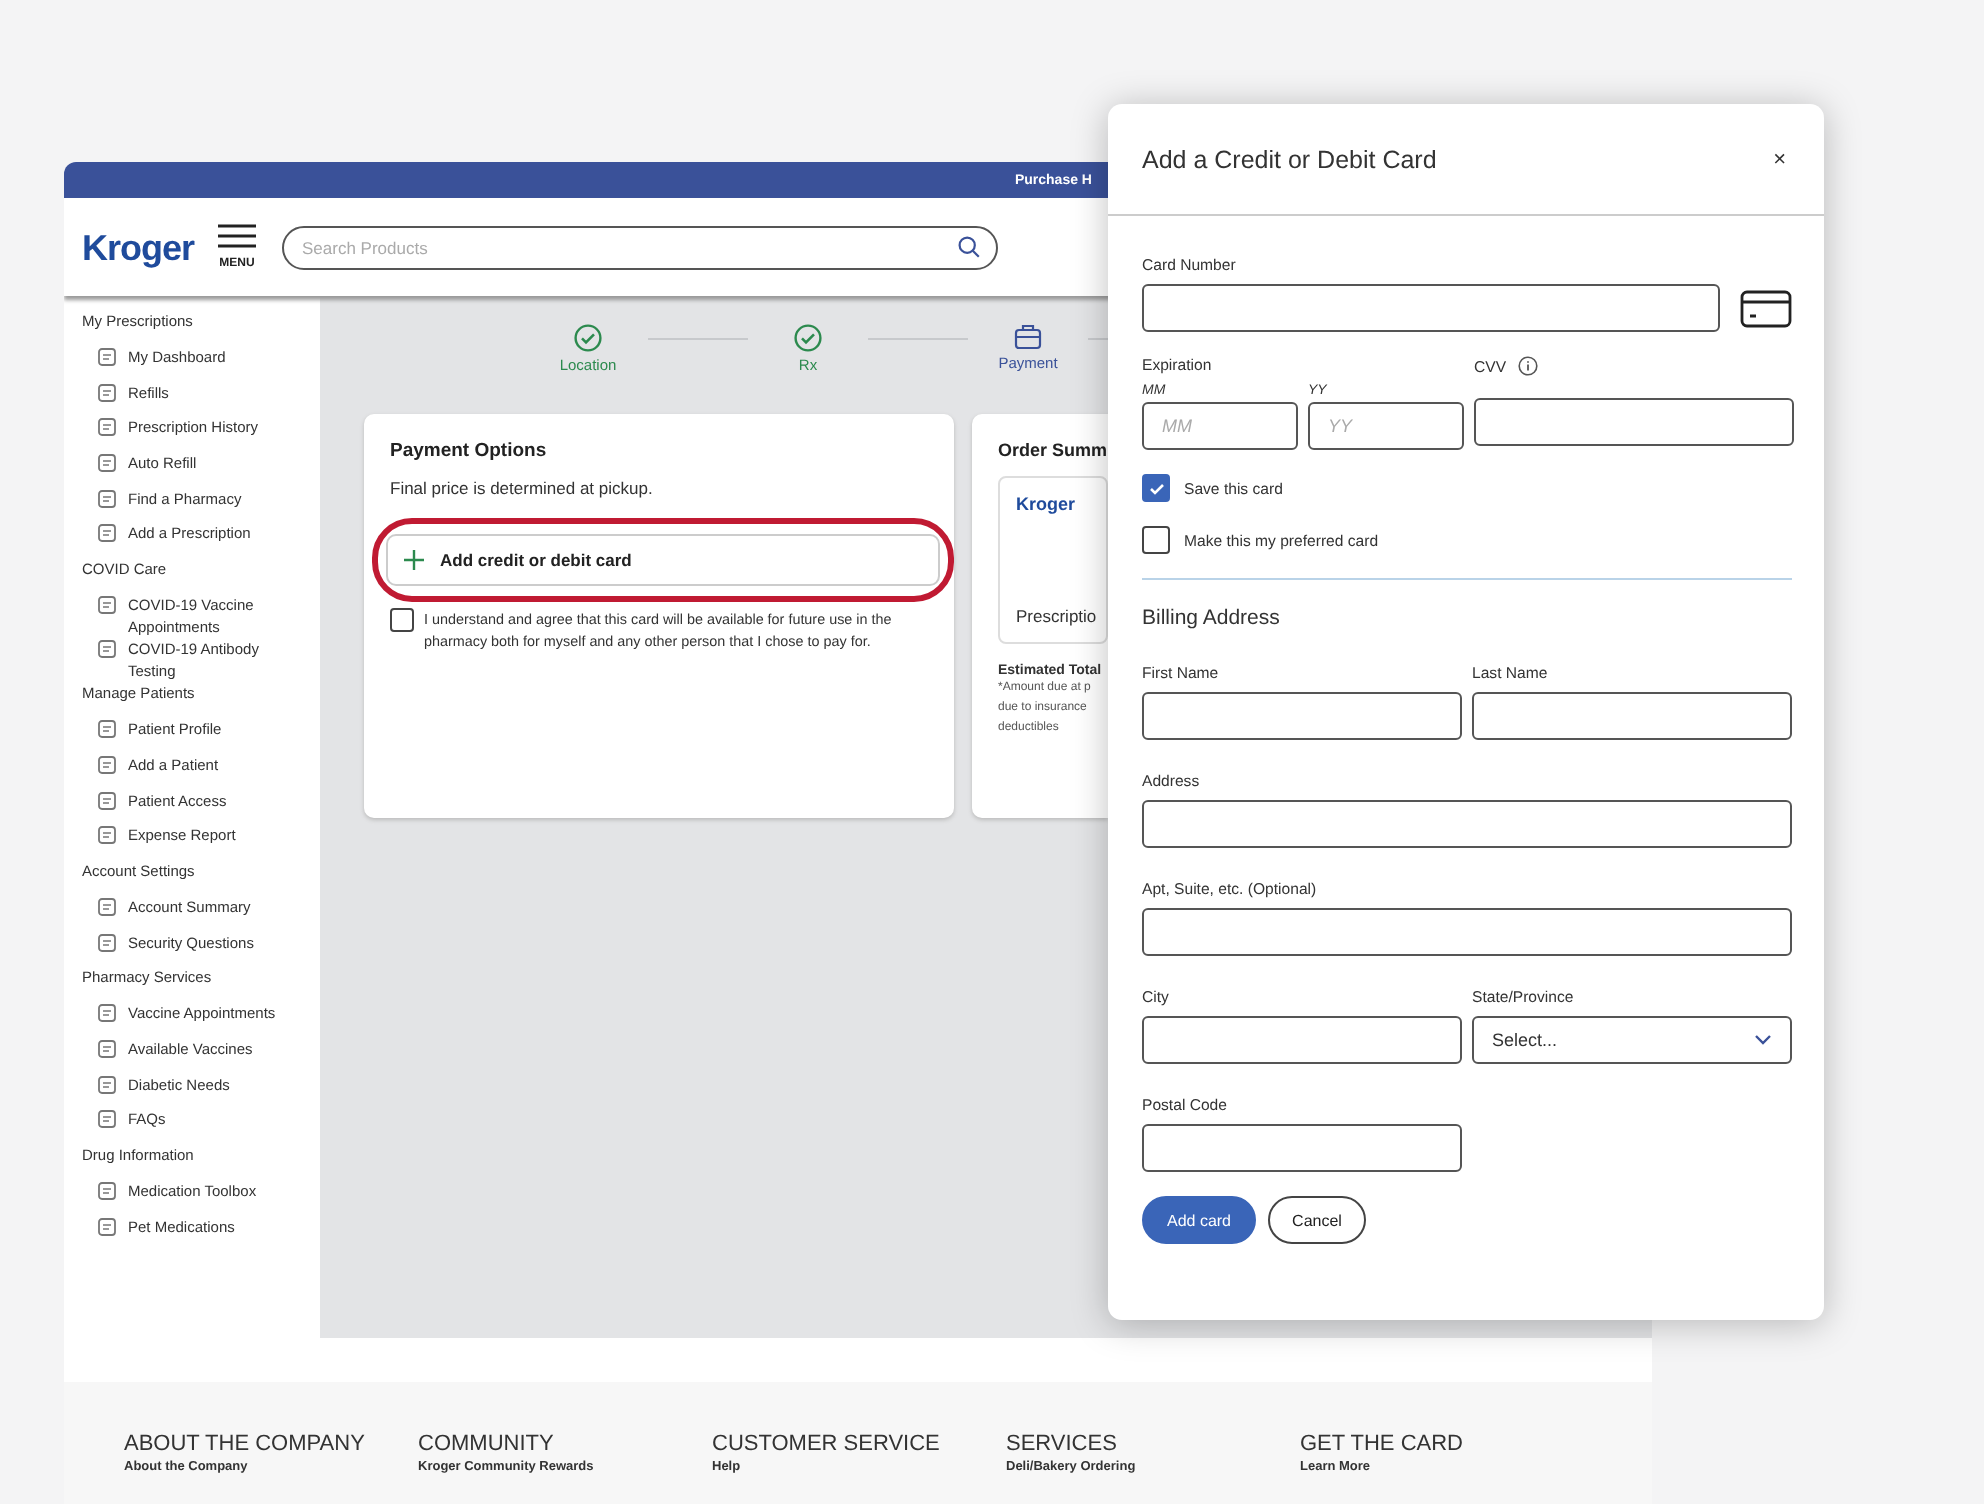 This screenshot has width=1984, height=1504. I want to click on month-field: MM, so click(1220, 426).